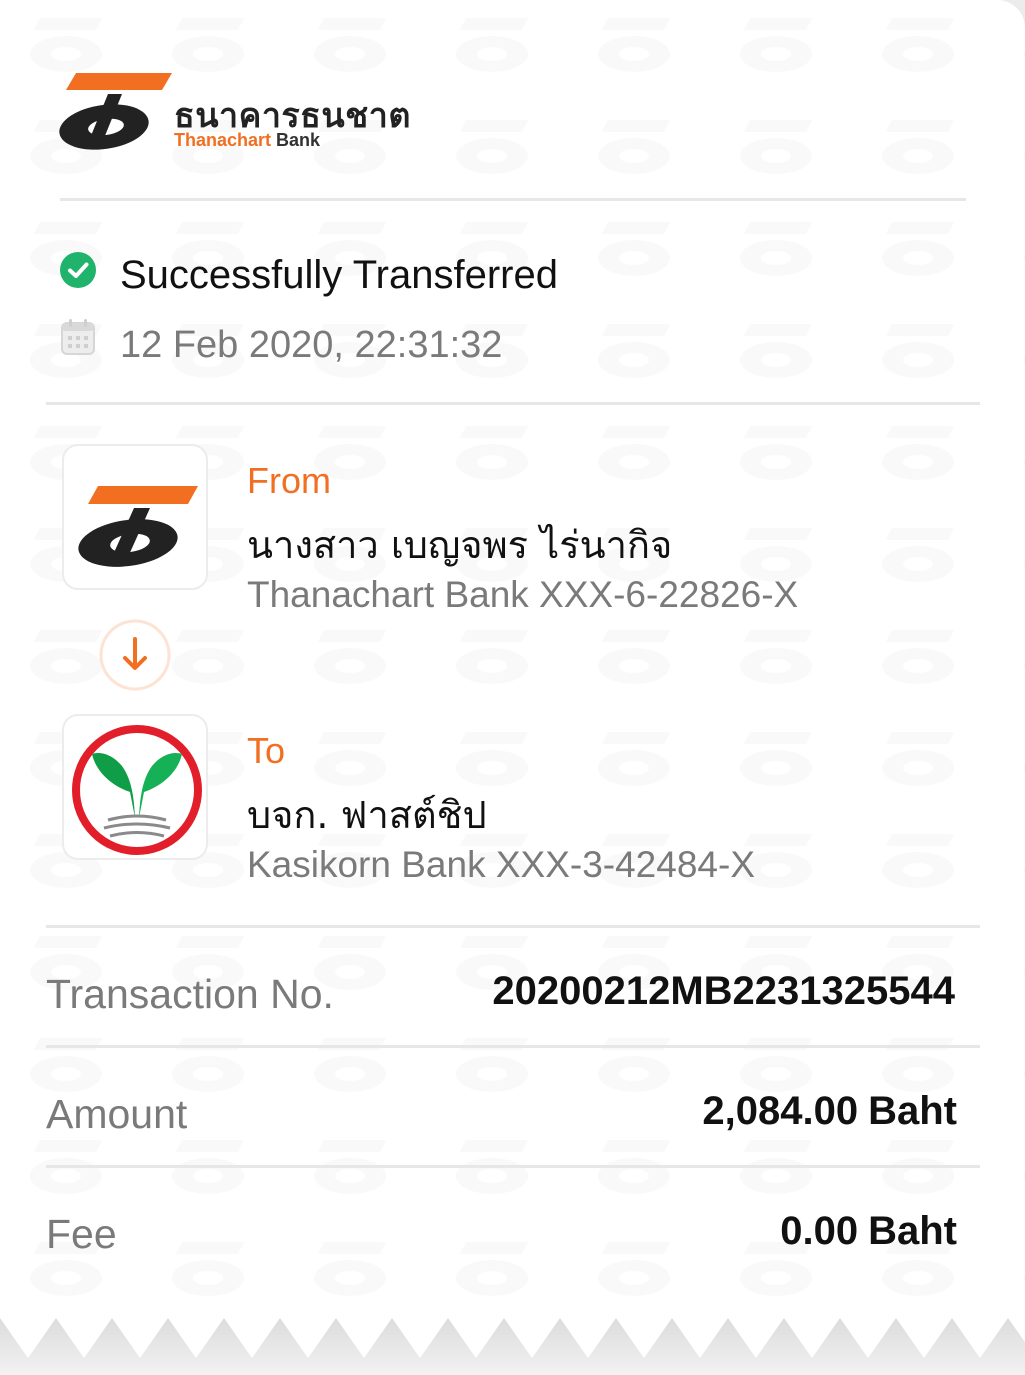  Describe the element at coordinates (819, 1231) in the screenshot. I see `fee-number: 0.00` at that location.